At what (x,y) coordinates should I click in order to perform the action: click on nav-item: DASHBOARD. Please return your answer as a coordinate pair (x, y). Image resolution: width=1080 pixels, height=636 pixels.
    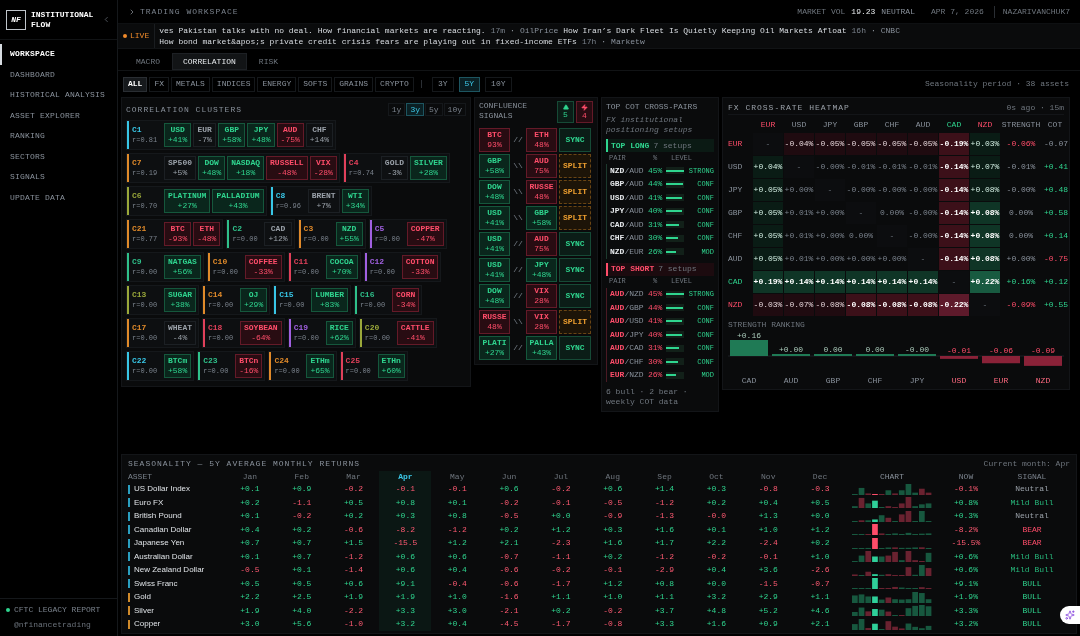
    Looking at the image, I should click on (58, 74).